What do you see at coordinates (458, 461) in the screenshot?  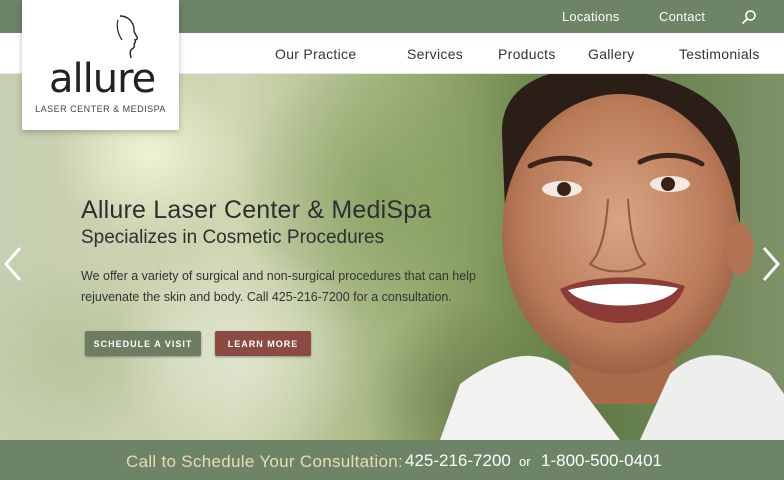 I see `phone-number-primary: 425-216-7200` at bounding box center [458, 461].